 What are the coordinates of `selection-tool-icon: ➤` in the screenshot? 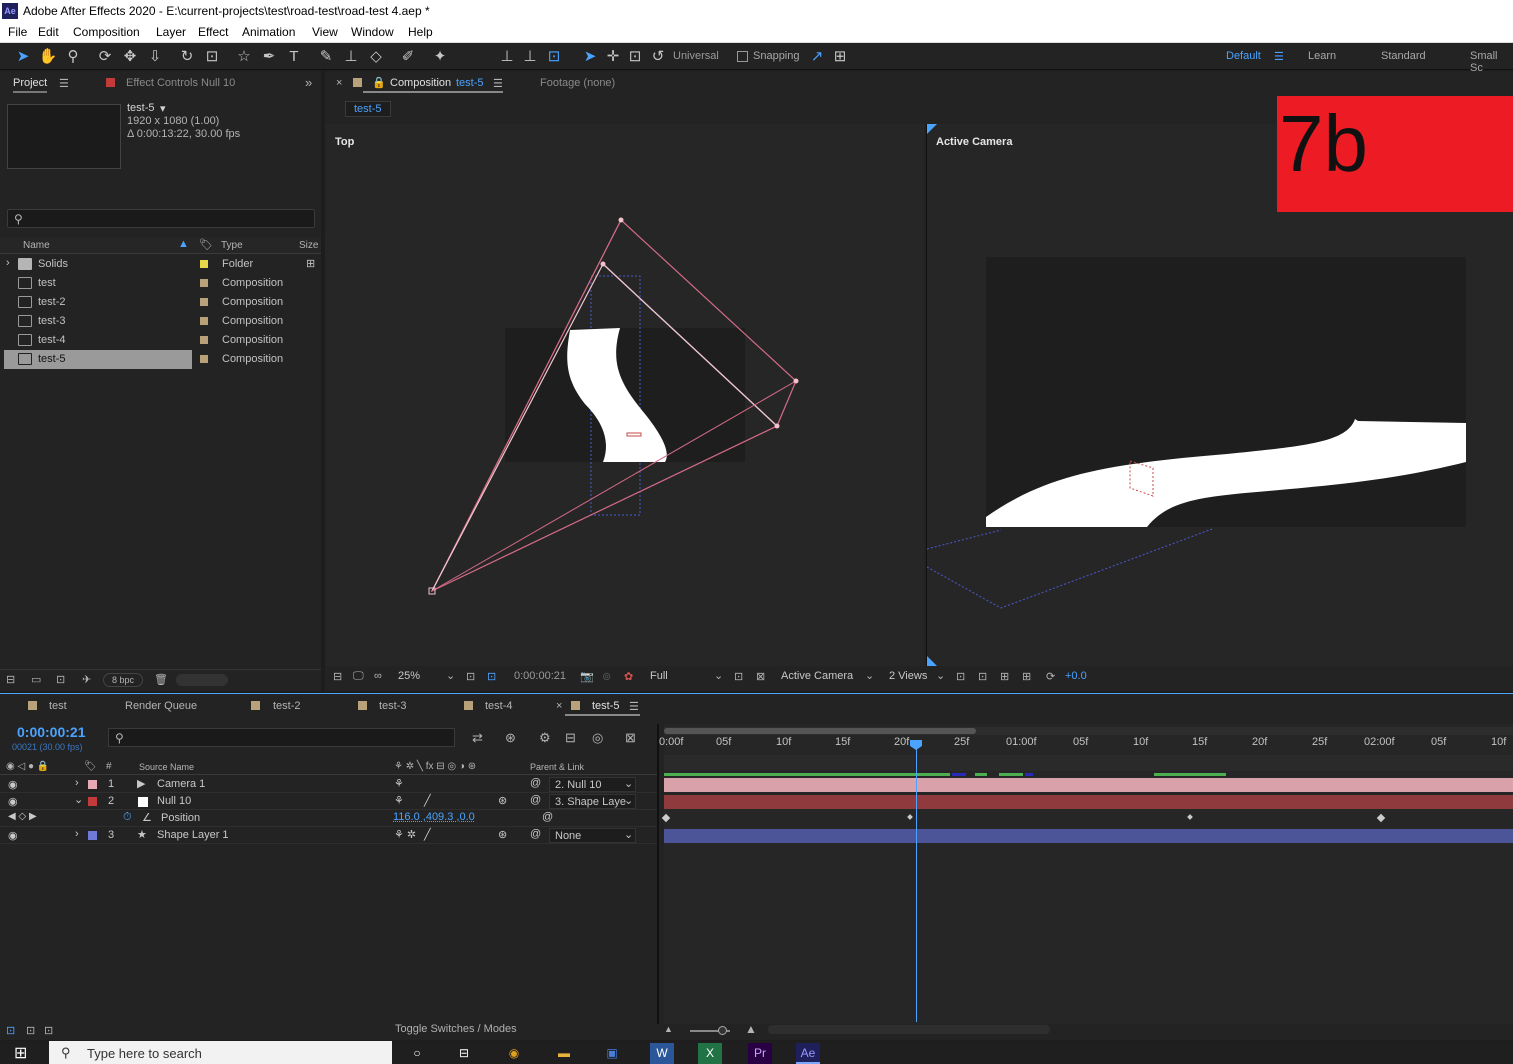 It's located at (23, 57).